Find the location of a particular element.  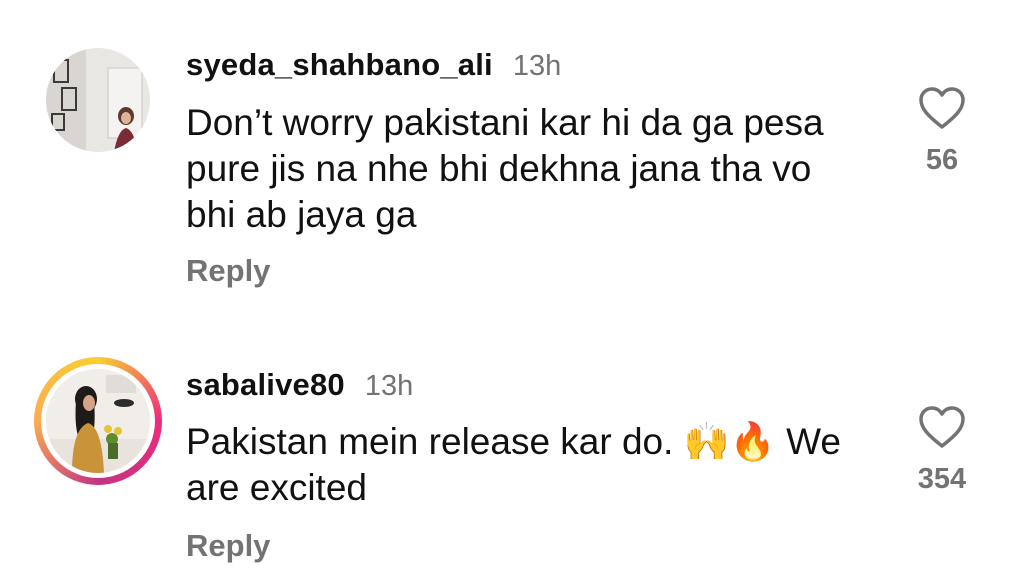

avatar-story-ring is located at coordinates (98, 421).